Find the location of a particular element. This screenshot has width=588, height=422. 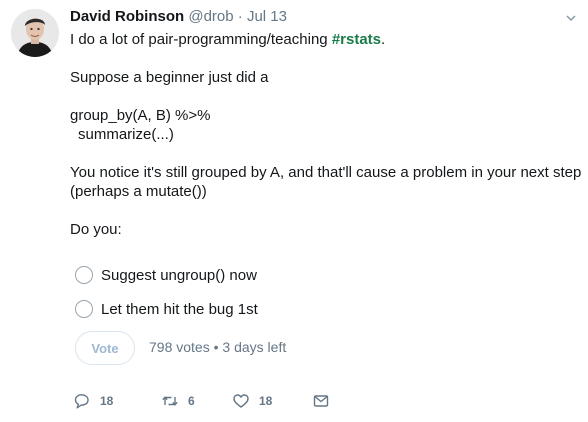

tweet-line-question: Do you: is located at coordinates (96, 229).